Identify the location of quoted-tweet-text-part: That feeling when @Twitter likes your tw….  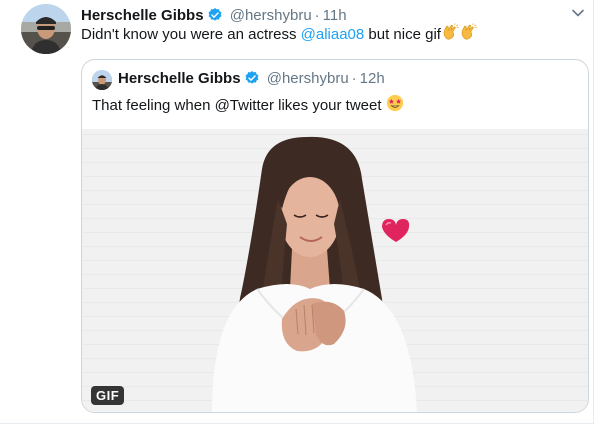
(239, 105).